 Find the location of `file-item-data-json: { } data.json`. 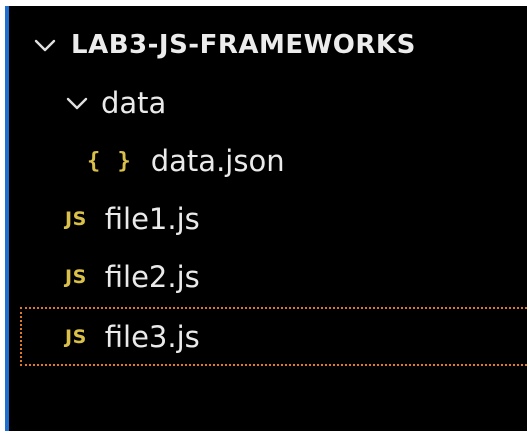

file-item-data-json: { } data.json is located at coordinates (268, 161).